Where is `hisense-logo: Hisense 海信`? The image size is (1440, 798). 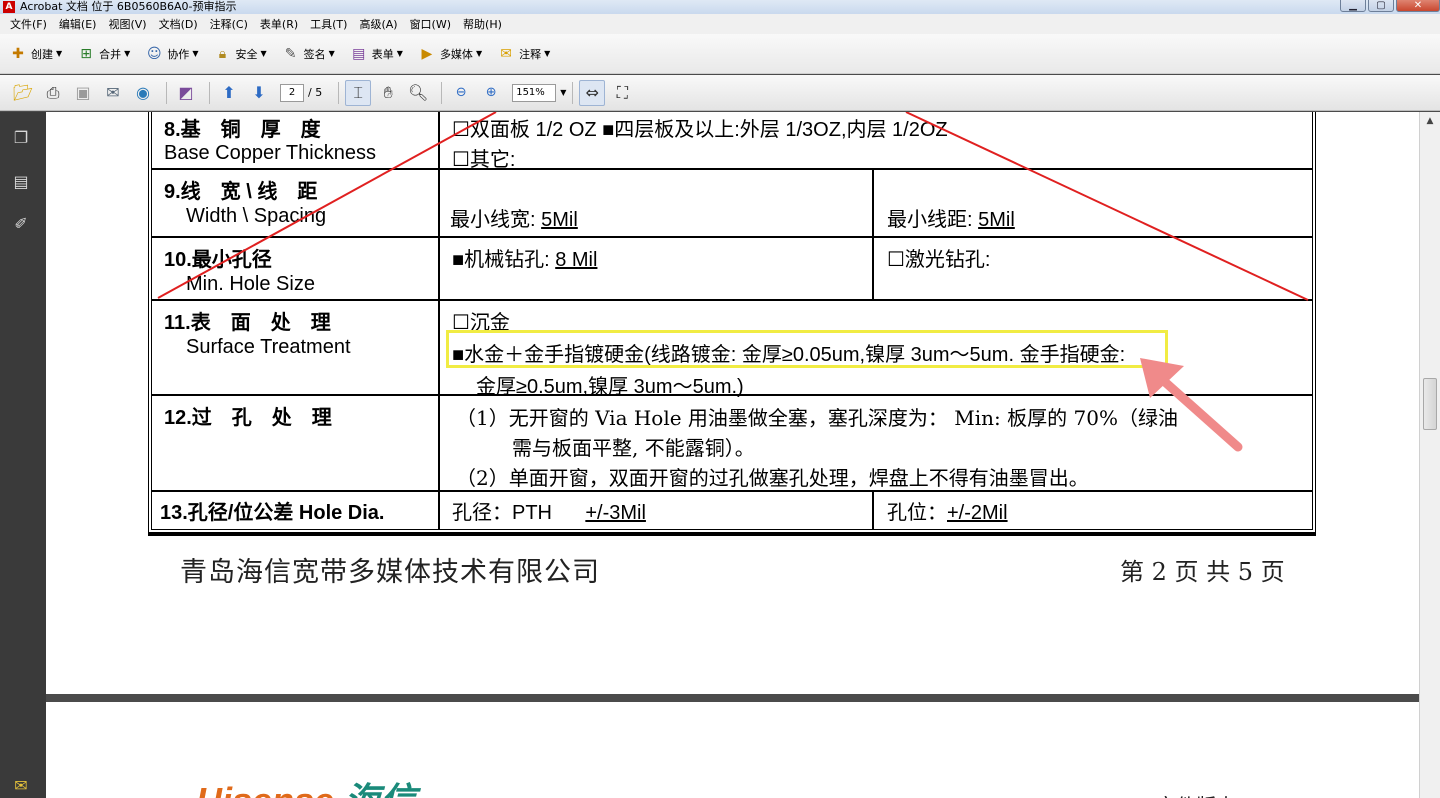 hisense-logo: Hisense 海信 is located at coordinates (306, 785).